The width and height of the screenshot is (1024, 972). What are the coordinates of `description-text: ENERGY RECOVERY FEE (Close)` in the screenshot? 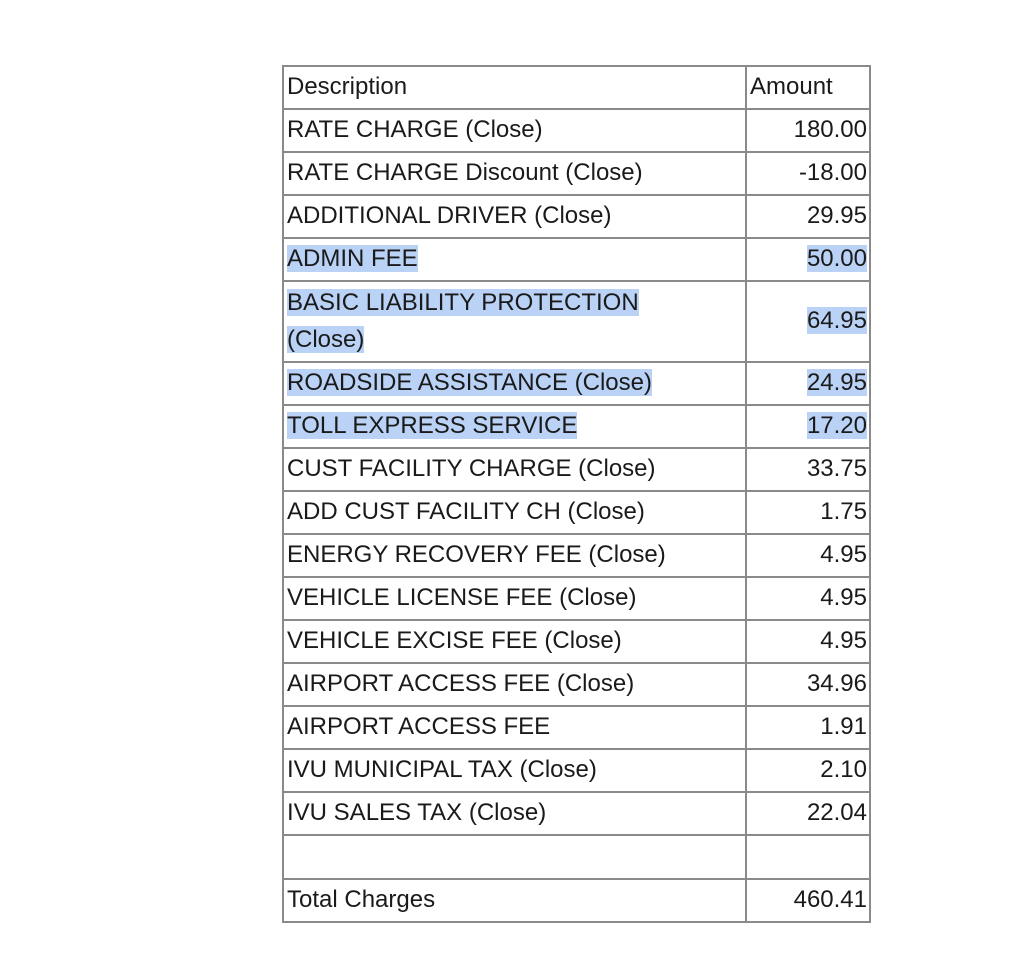 It's located at (476, 554).